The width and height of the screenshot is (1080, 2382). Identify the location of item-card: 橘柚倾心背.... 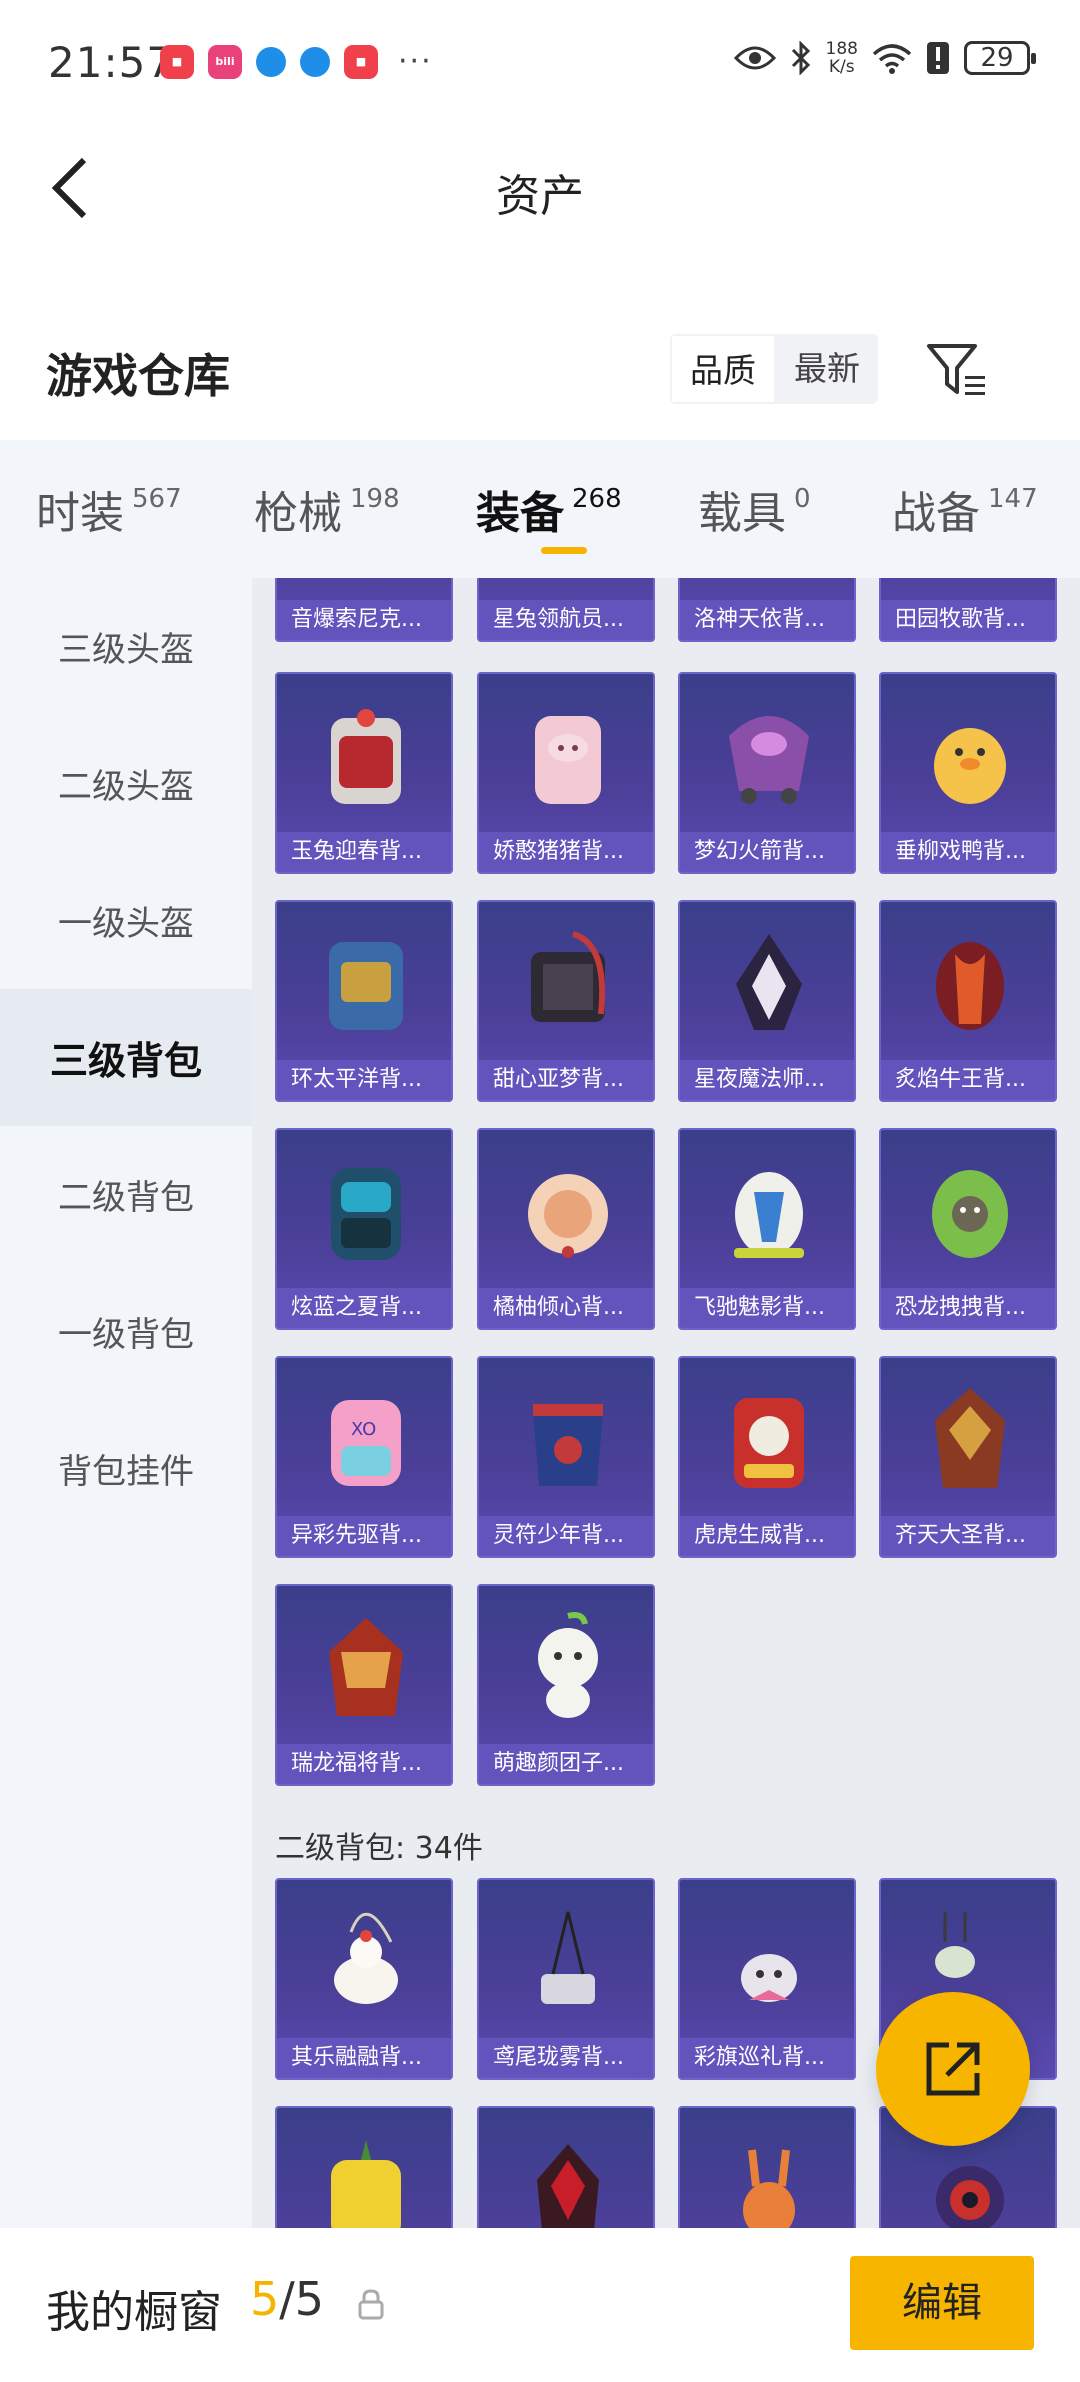
(566, 1229).